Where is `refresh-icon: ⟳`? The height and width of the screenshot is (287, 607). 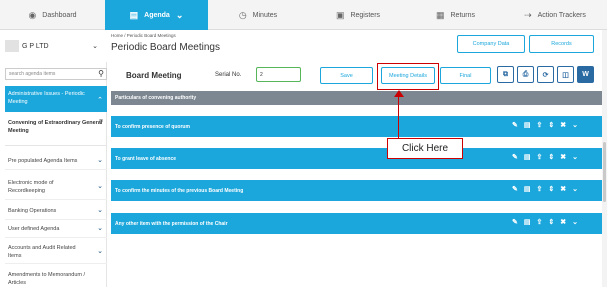 refresh-icon: ⟳ is located at coordinates (545, 74).